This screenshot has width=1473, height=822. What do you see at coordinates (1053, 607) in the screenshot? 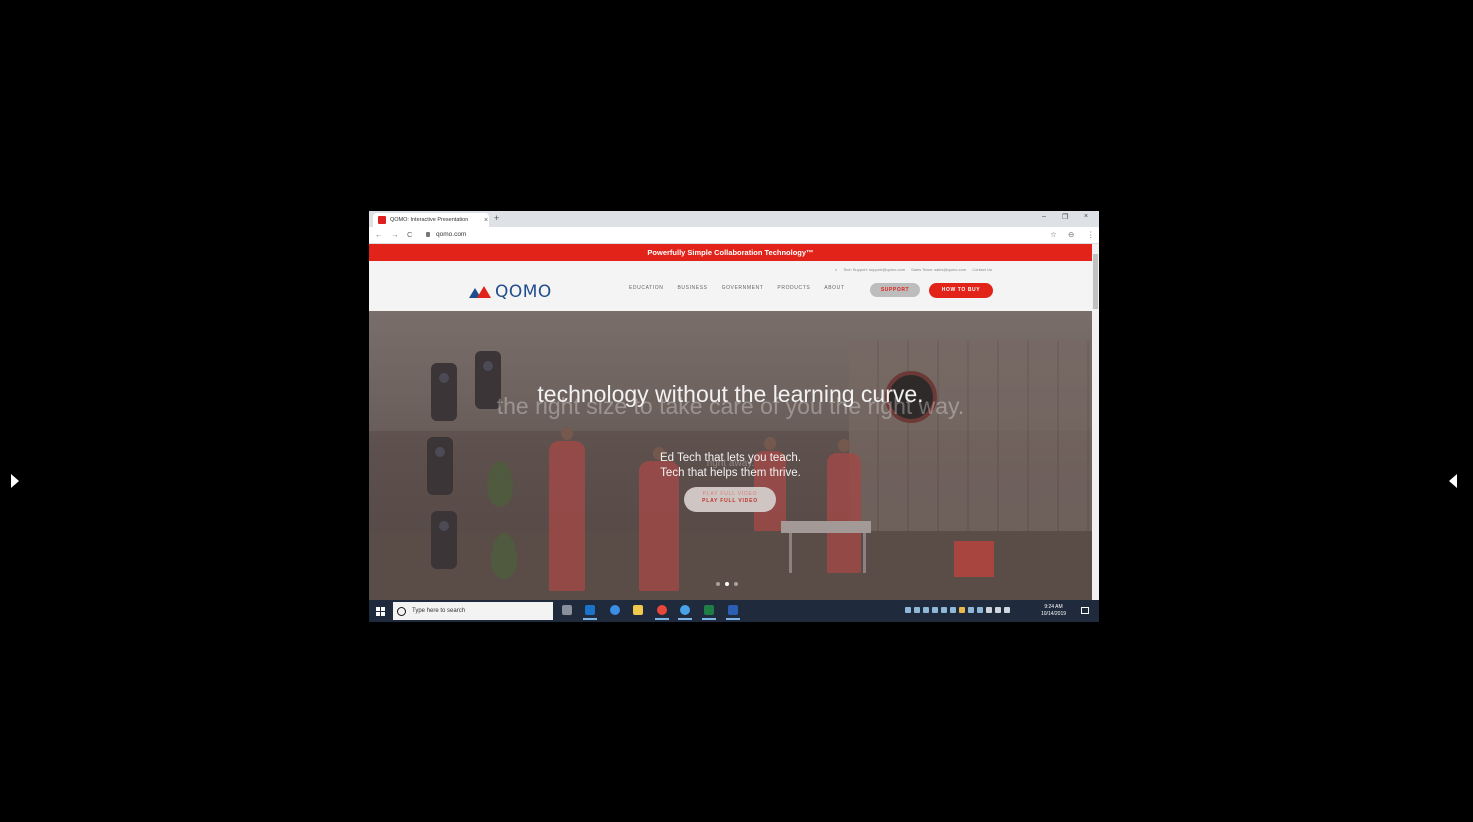
I see `clock-time: 9:24 AM` at bounding box center [1053, 607].